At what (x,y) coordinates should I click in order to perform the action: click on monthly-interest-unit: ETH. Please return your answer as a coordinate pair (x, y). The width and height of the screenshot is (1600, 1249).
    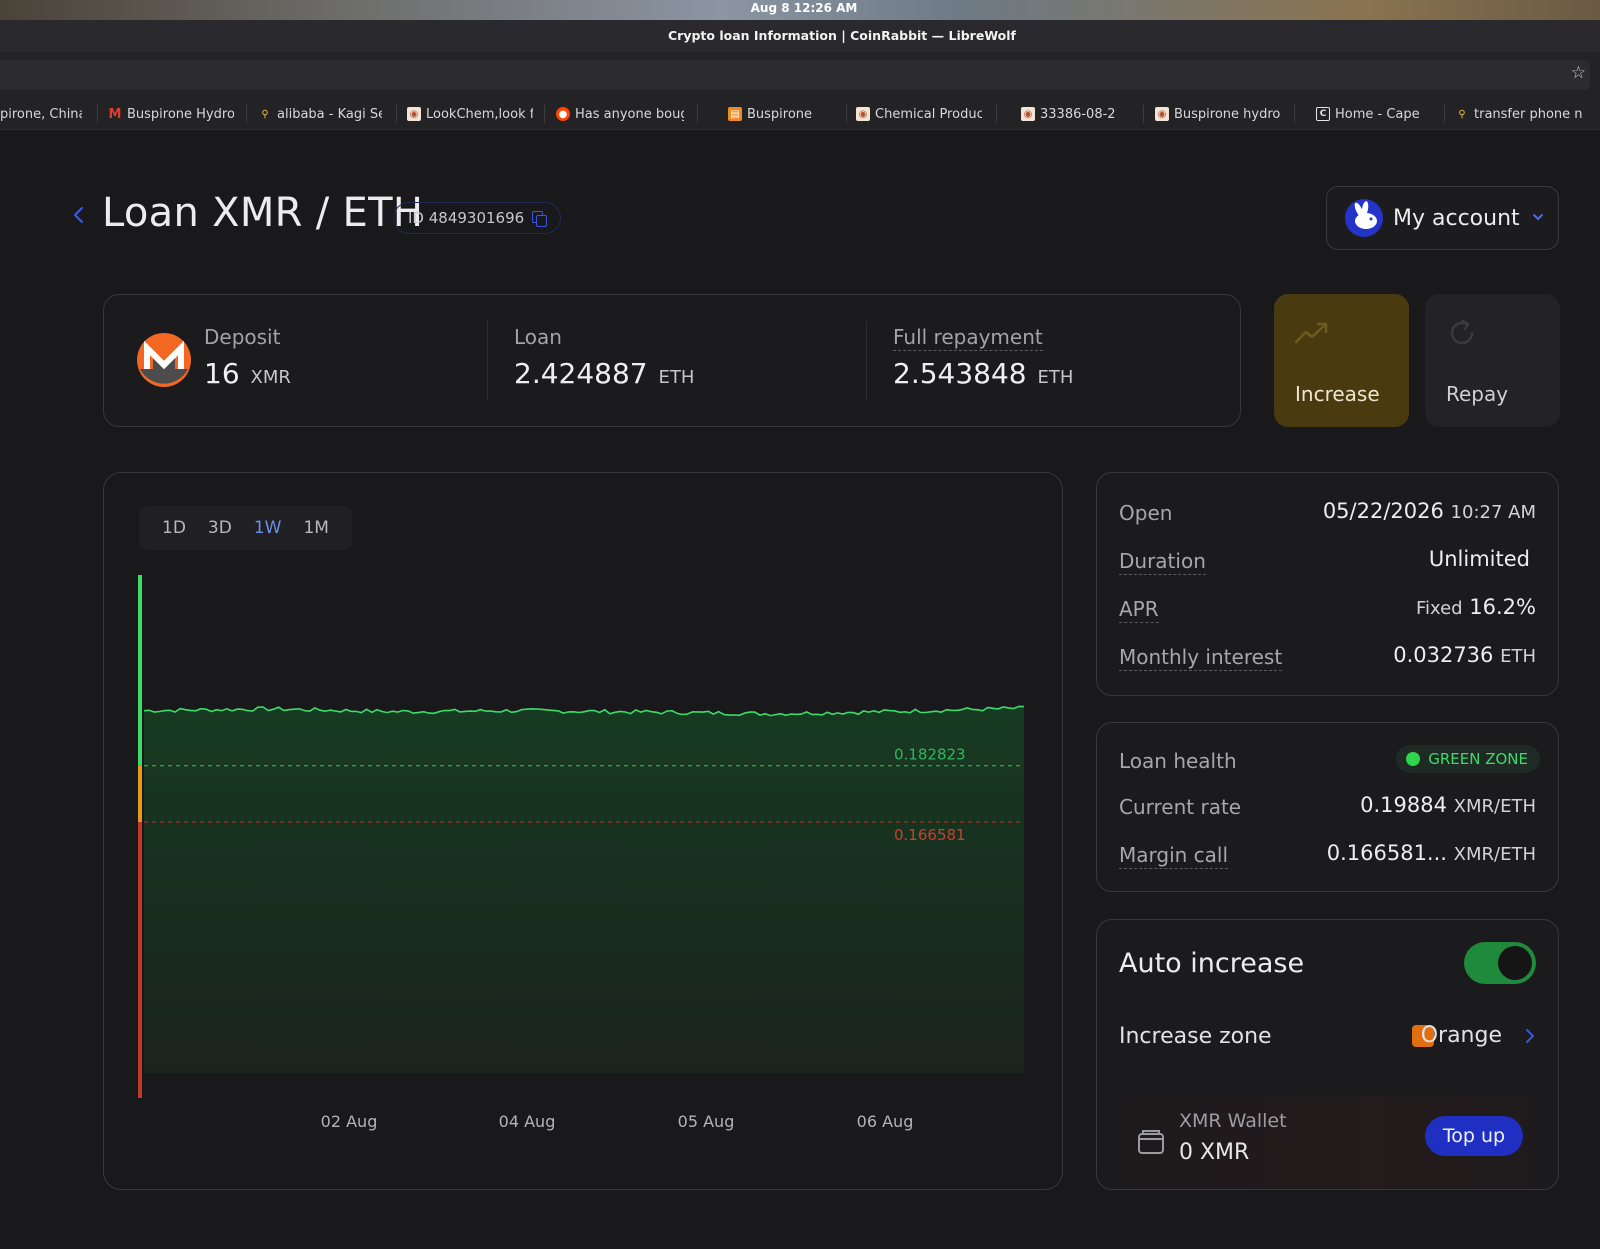
    Looking at the image, I should click on (1518, 656).